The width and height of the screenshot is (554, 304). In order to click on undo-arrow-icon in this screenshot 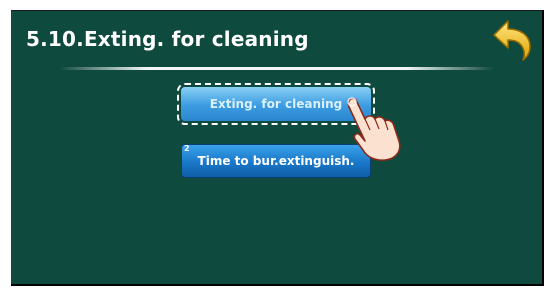, I will do `click(512, 40)`.